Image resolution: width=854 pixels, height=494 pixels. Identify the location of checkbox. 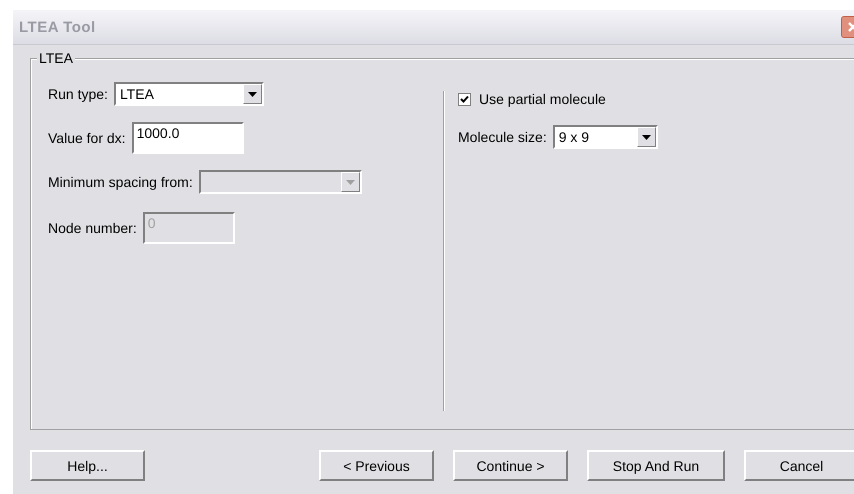
(464, 99).